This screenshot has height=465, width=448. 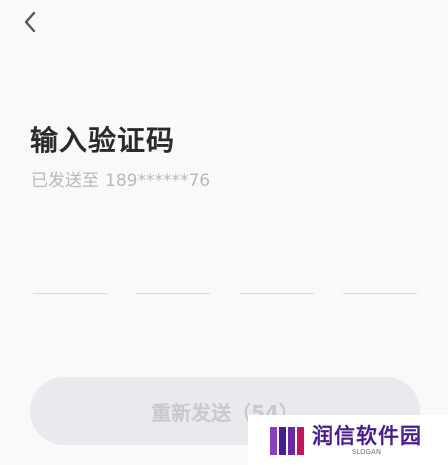 What do you see at coordinates (65, 181) in the screenshot?
I see `sent-to-label: 已发送至` at bounding box center [65, 181].